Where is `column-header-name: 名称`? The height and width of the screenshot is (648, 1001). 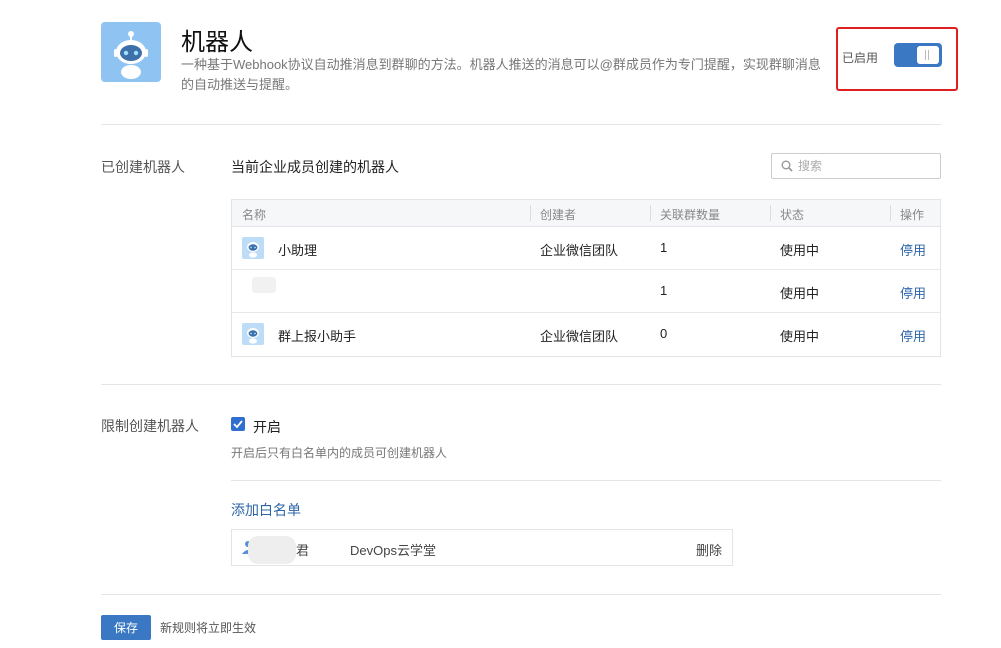 column-header-name: 名称 is located at coordinates (254, 215).